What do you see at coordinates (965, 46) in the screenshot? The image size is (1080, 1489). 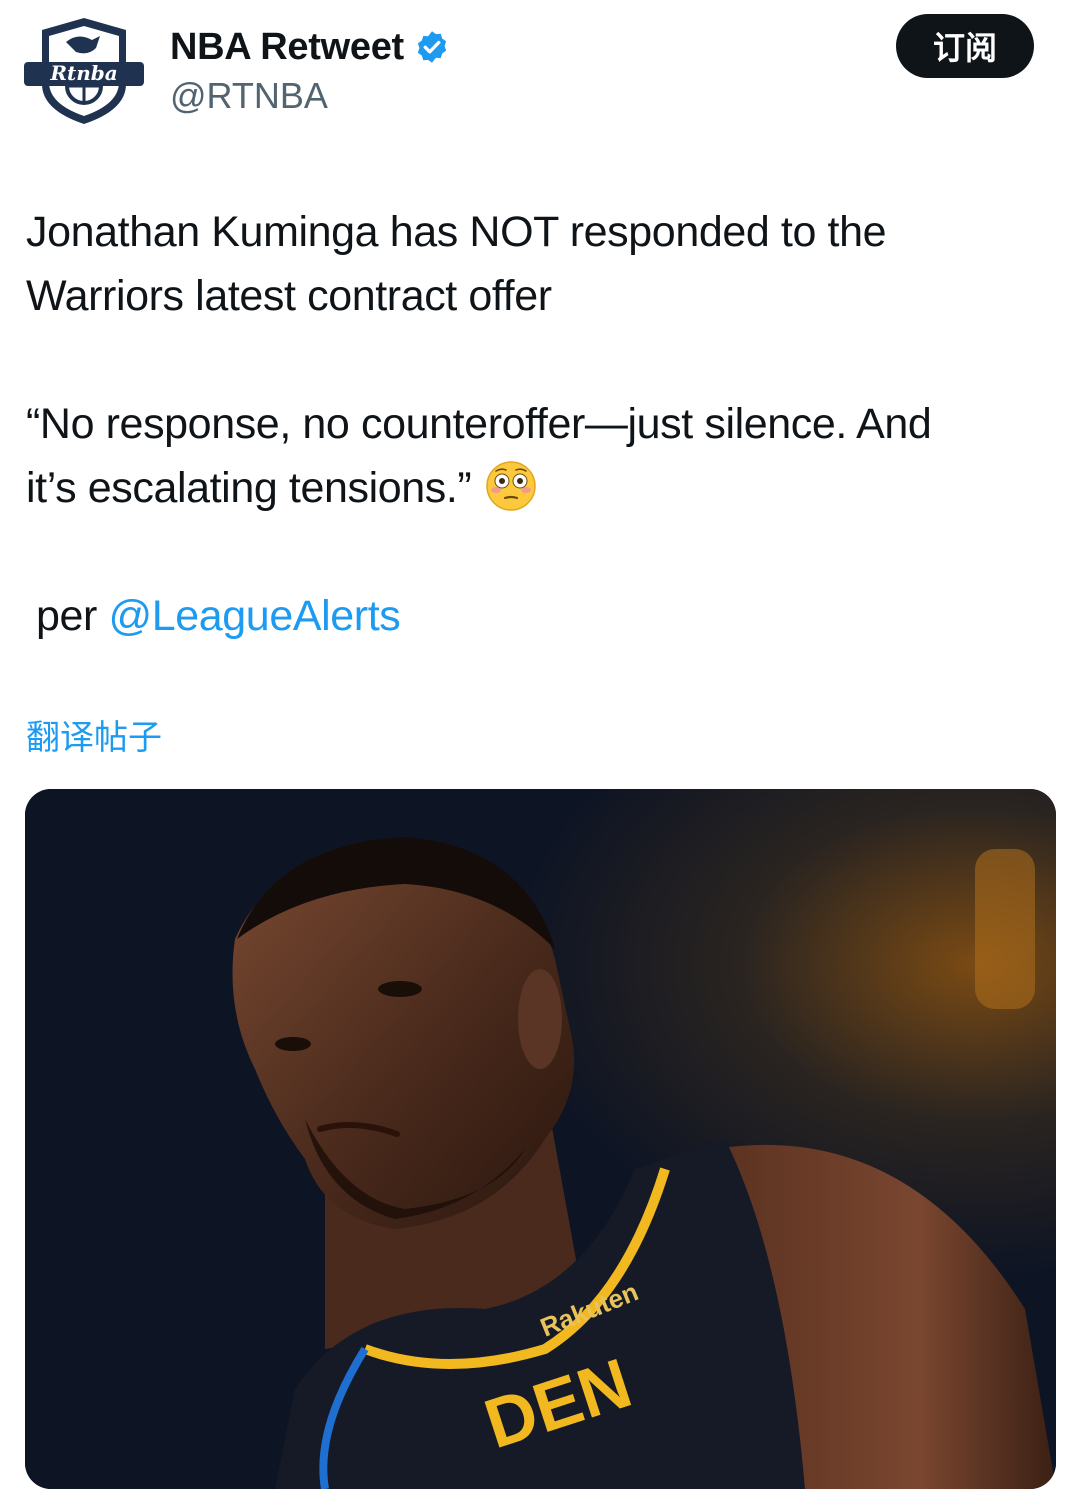 I see `subscribe-button: 订阅` at bounding box center [965, 46].